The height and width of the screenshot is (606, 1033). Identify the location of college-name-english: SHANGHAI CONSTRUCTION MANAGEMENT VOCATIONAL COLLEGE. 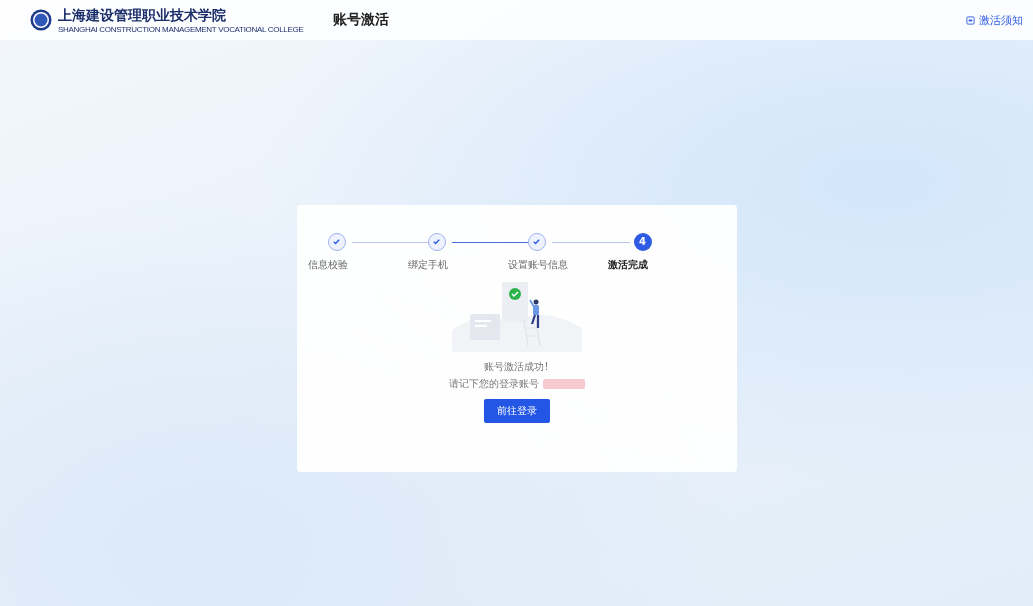
(181, 29).